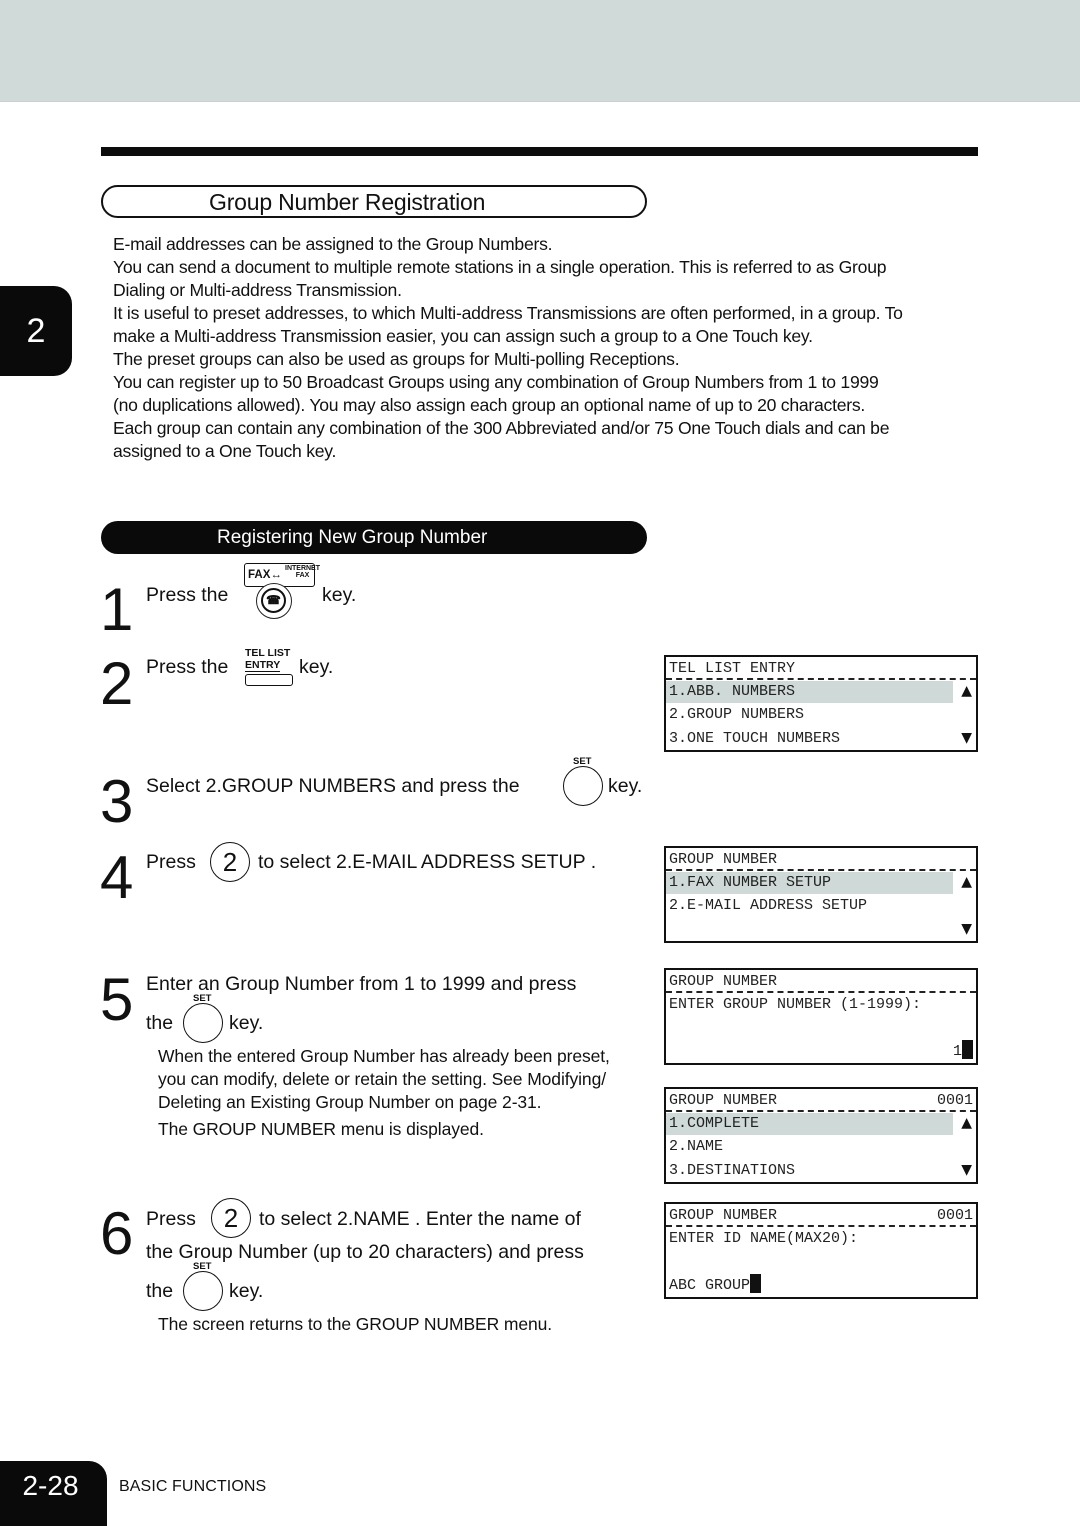 This screenshot has width=1080, height=1526. I want to click on fax-internet-fax-key-icon: FAX↔ INTERNET FAX ☎, so click(282, 591).